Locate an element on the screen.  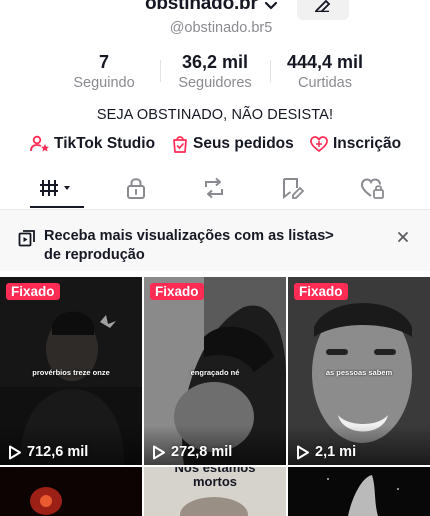
orders-label: Seus pedidos is located at coordinates (243, 143).